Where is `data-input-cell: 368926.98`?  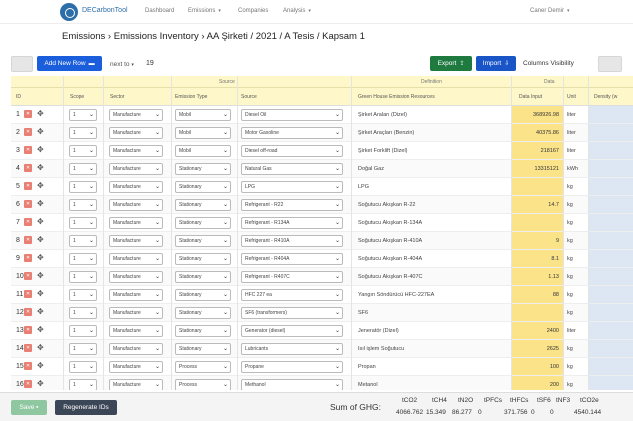
data-input-cell: 368926.98 is located at coordinates (537, 114).